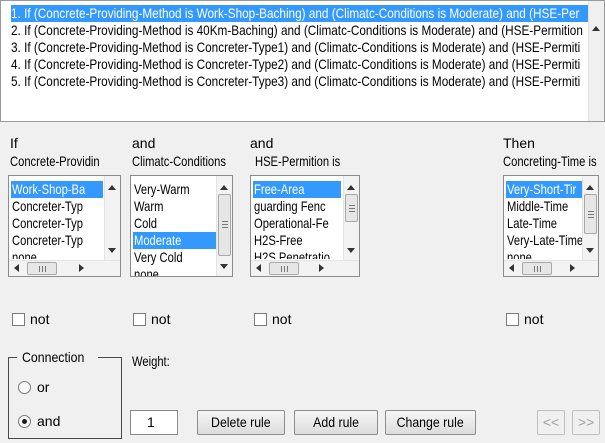 The height and width of the screenshot is (443, 605). I want to click on climate-not-checkbox, so click(139, 319).